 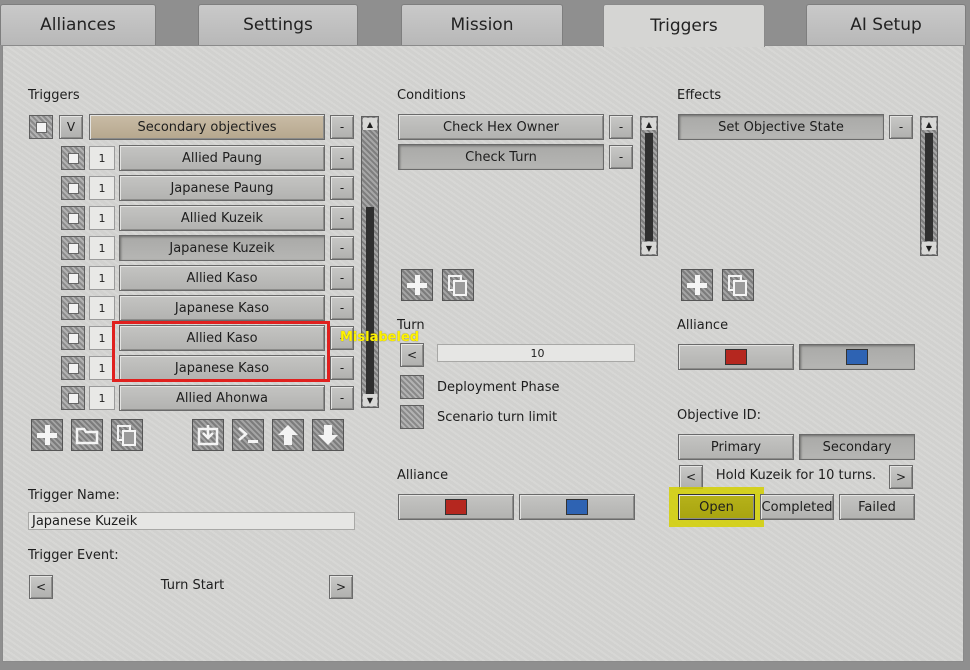 I want to click on effect-alliance-japanese-button, so click(x=857, y=357).